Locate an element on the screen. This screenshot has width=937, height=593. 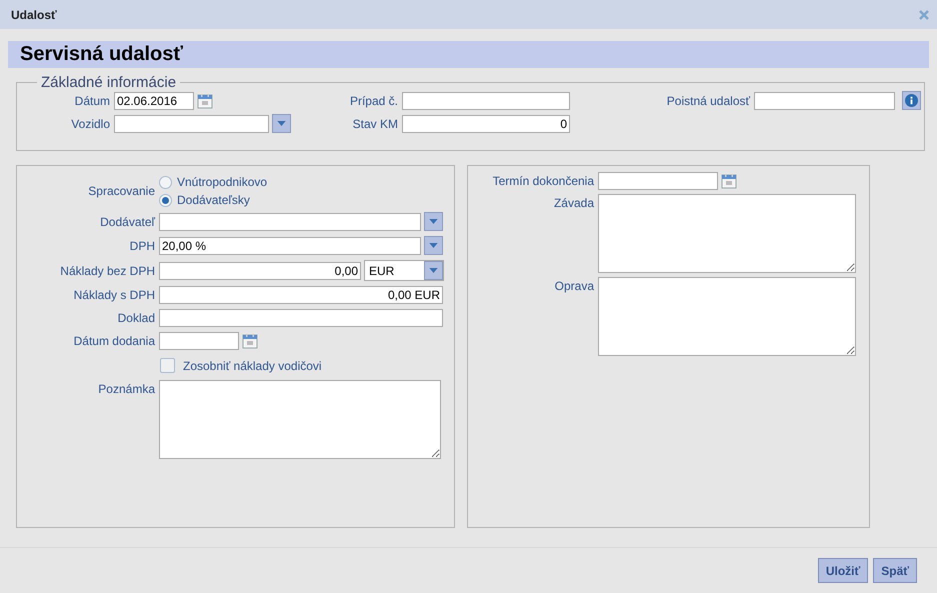
note-field is located at coordinates (300, 419).